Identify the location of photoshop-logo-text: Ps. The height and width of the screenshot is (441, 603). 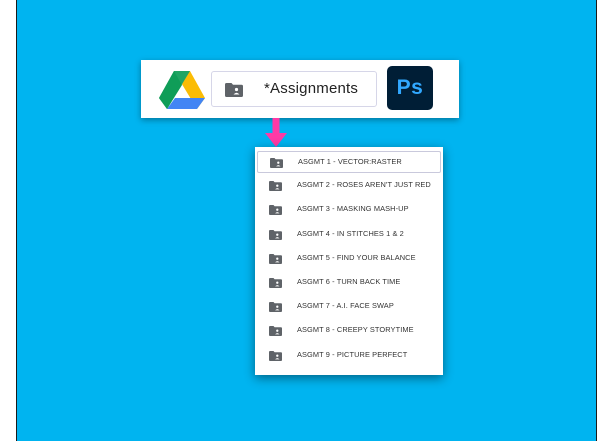
(410, 87).